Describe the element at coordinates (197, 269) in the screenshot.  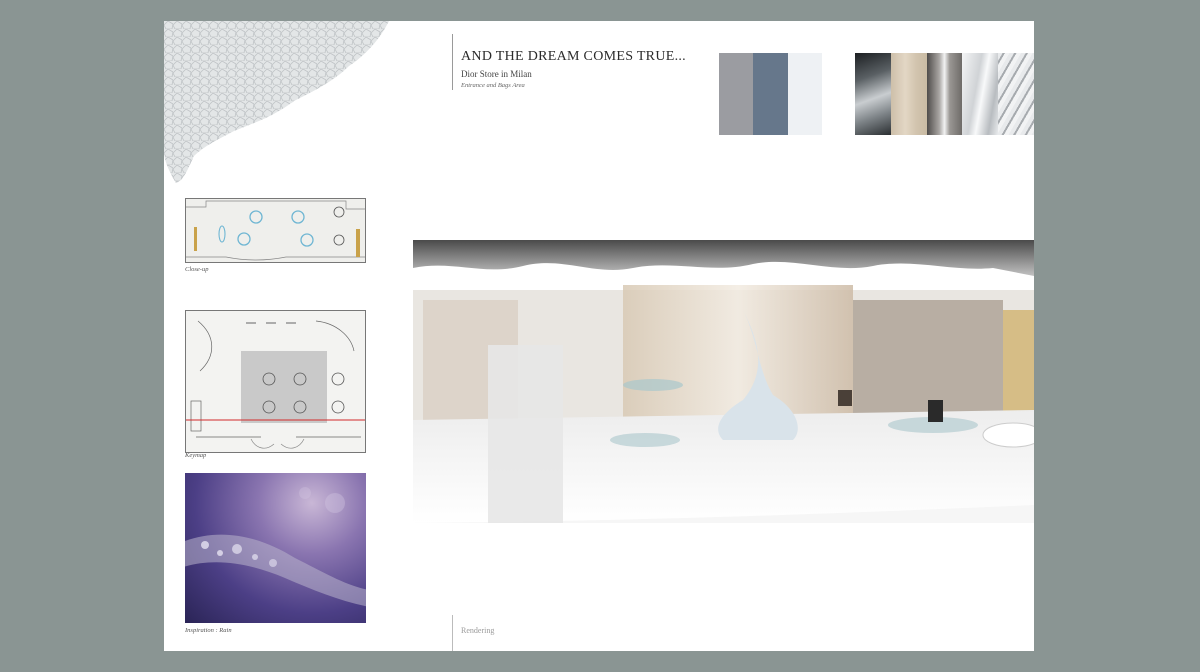
I see `closeup-caption: Close-up` at that location.